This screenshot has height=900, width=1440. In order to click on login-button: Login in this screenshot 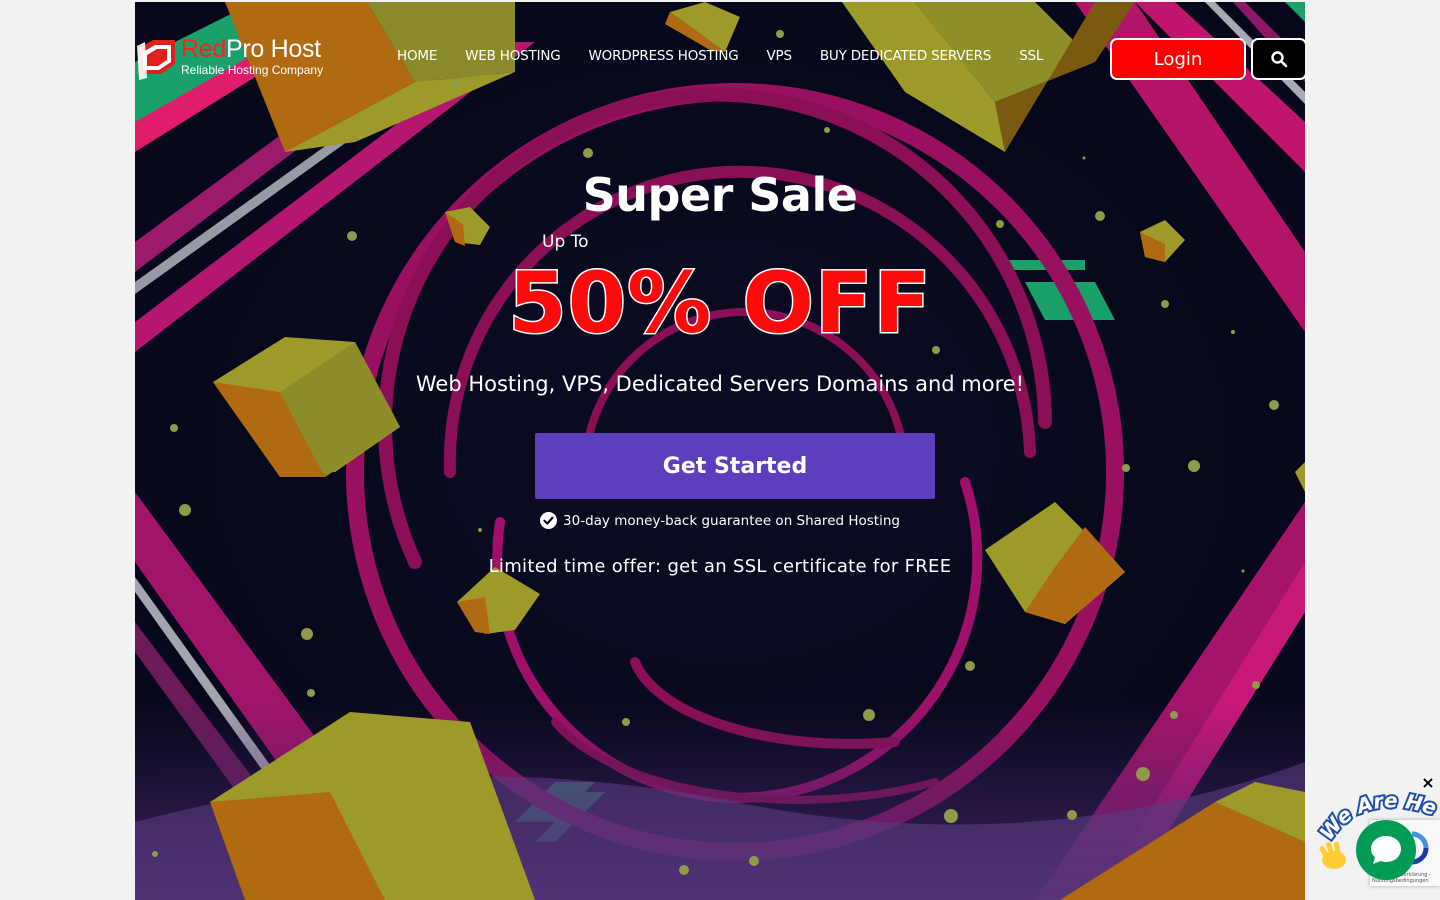, I will do `click(1178, 59)`.